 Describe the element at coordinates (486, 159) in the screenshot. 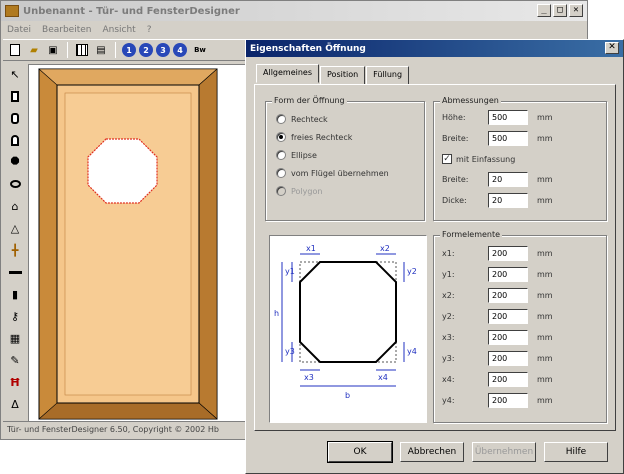

I see `checkbox-label: mit Einfassung` at that location.